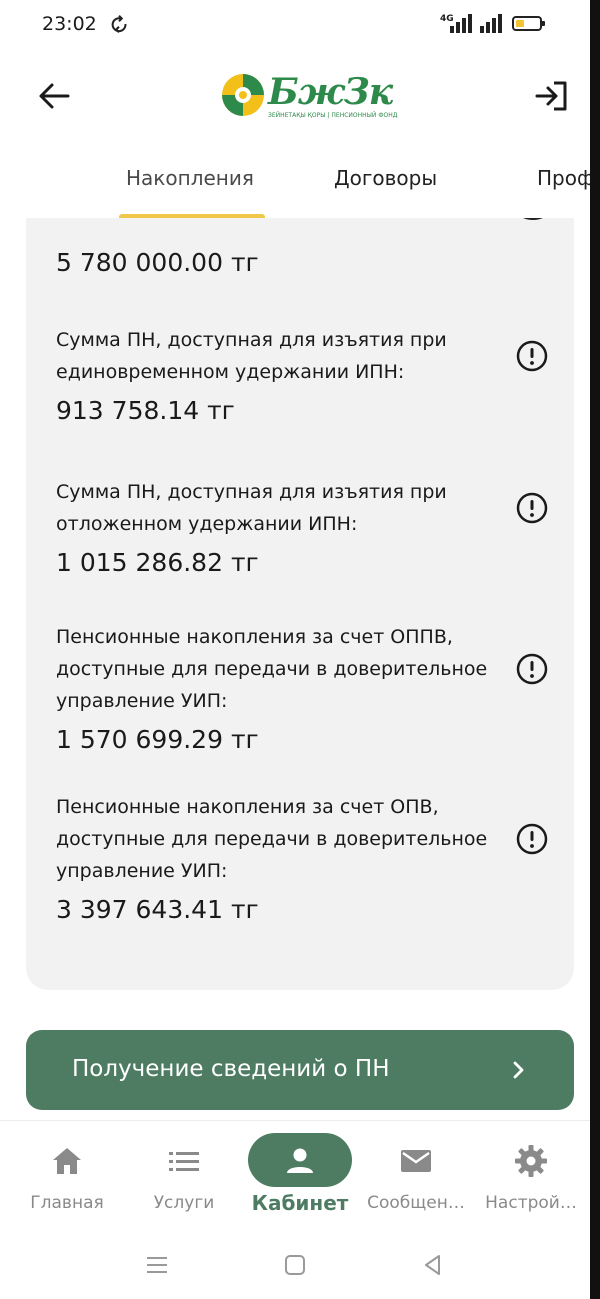 Image resolution: width=600 pixels, height=1299 pixels. I want to click on back-triangle-icon, so click(433, 1265).